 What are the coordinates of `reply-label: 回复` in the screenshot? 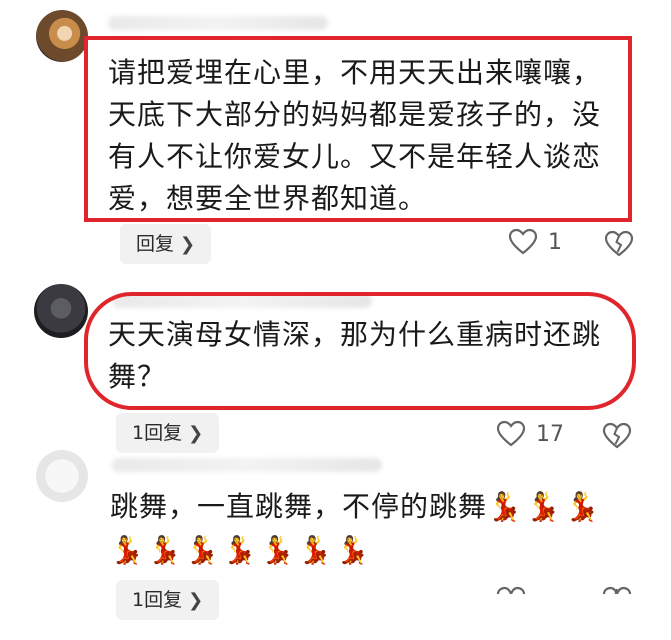 It's located at (155, 244).